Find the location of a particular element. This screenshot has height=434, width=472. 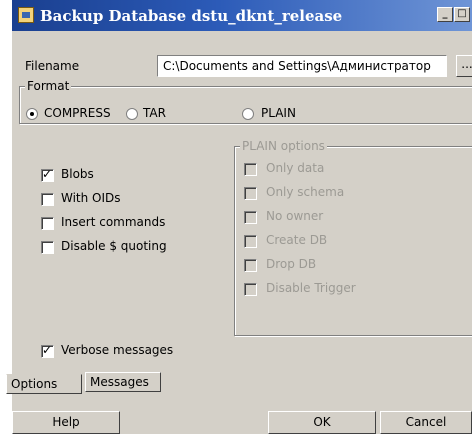

filename-field: C:\Documents and Settings\Администратор is located at coordinates (302, 66).